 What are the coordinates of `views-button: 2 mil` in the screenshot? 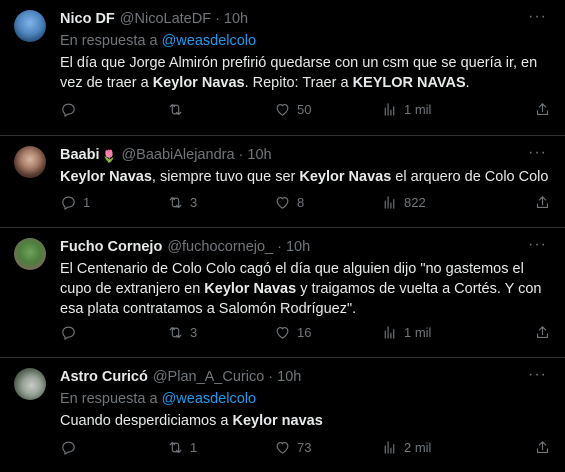 It's located at (434, 447).